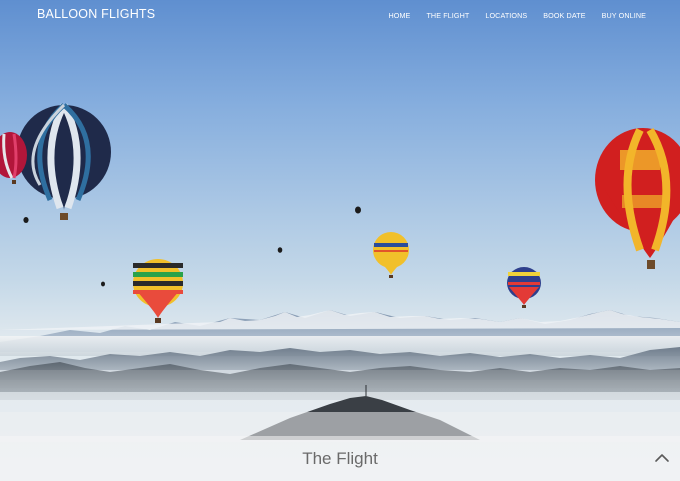 Image resolution: width=680 pixels, height=481 pixels. I want to click on balloon-striped-midleft, so click(158, 291).